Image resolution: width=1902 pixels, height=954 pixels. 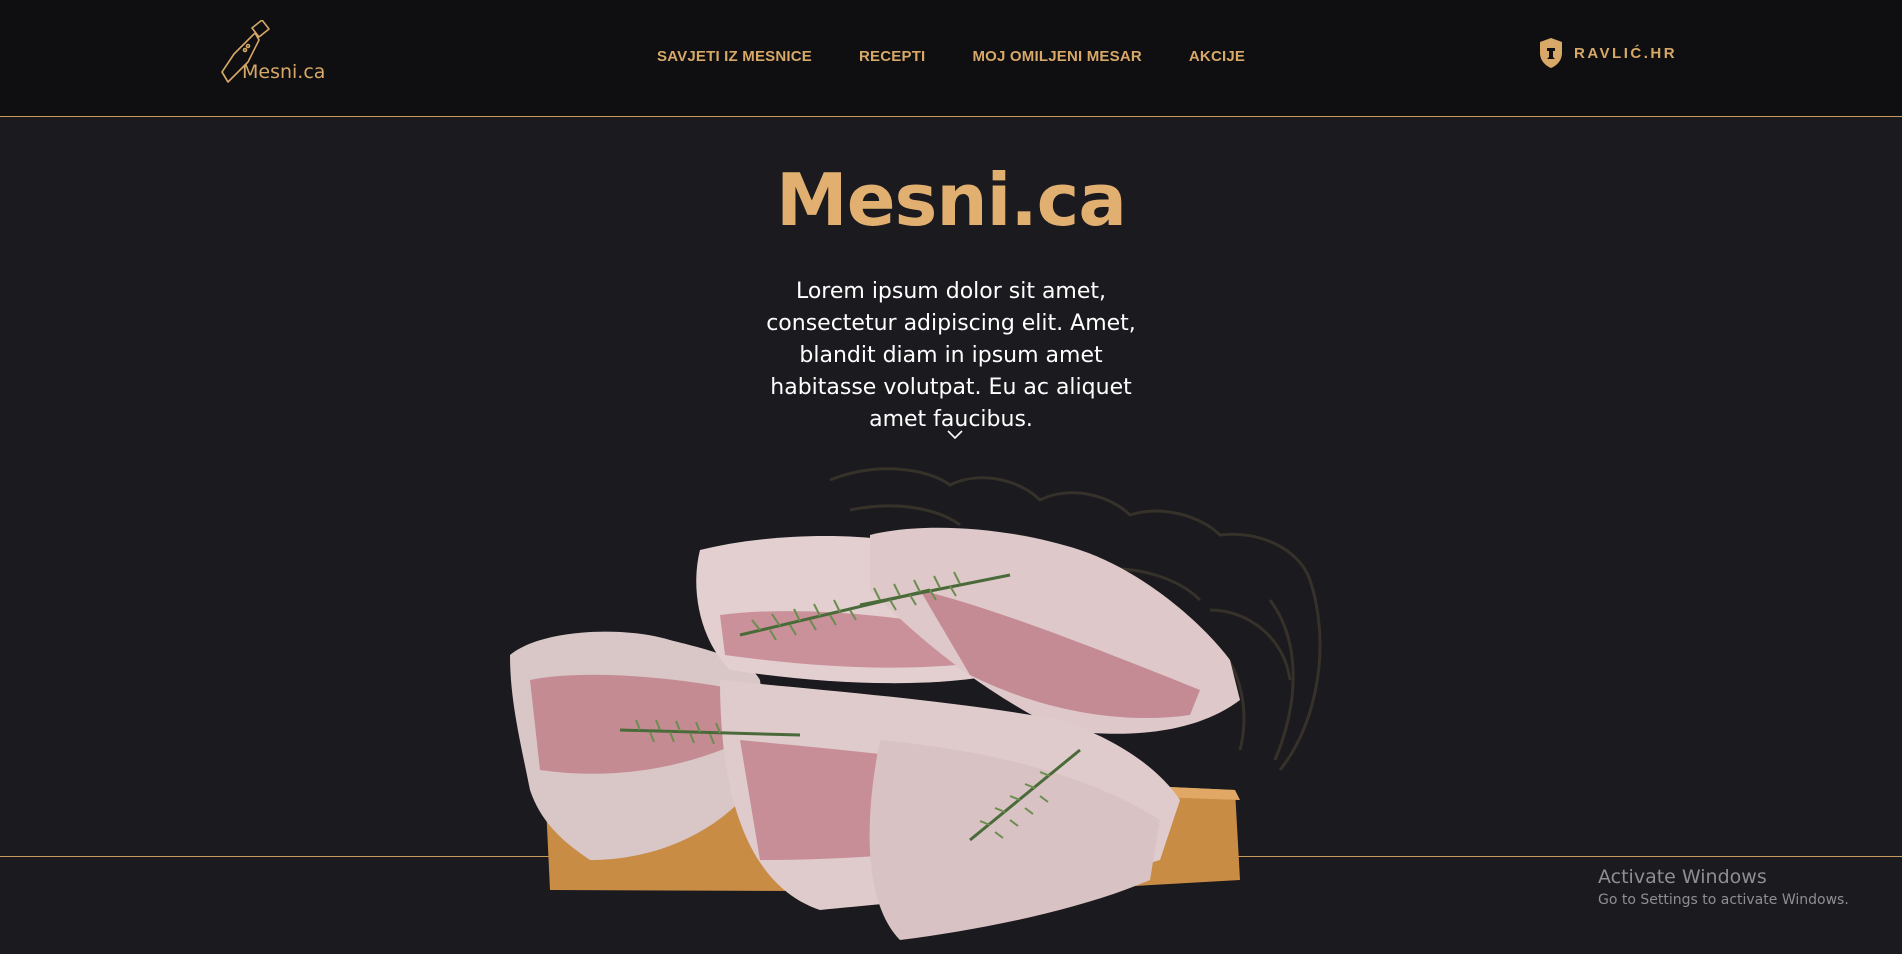 What do you see at coordinates (1682, 877) in the screenshot?
I see `activate-title: Activate Windows` at bounding box center [1682, 877].